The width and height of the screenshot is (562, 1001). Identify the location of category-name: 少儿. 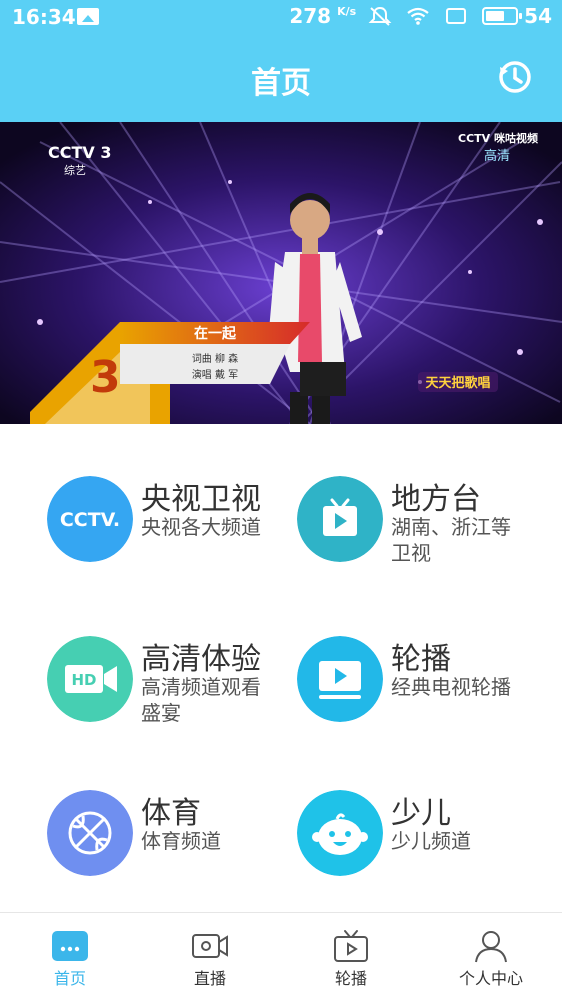
(421, 813).